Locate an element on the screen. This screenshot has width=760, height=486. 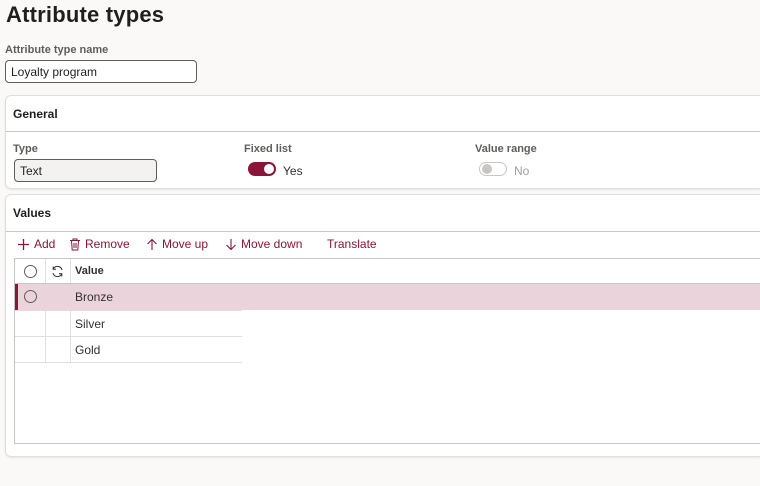
type-label: Type is located at coordinates (25, 149).